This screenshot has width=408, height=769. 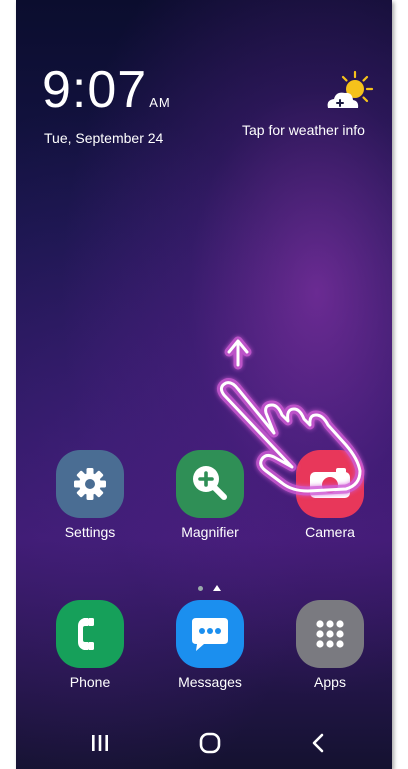 I want to click on clock-widget: 9:07 AM, so click(x=106, y=96).